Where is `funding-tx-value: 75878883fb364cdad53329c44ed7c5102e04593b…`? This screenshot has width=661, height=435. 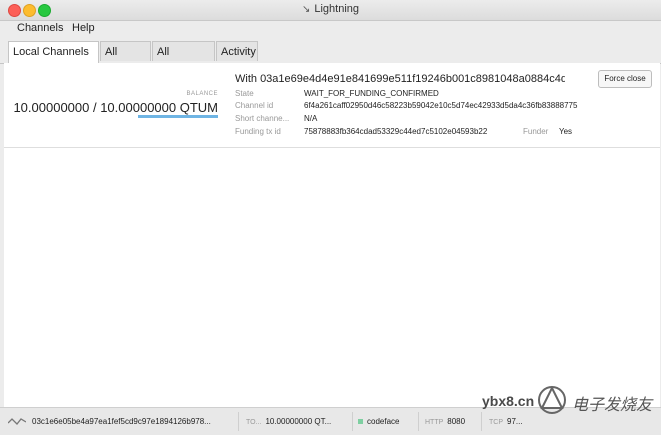
funding-tx-value: 75878883fb364cdad53329c44ed7c5102e04593b… is located at coordinates (396, 131).